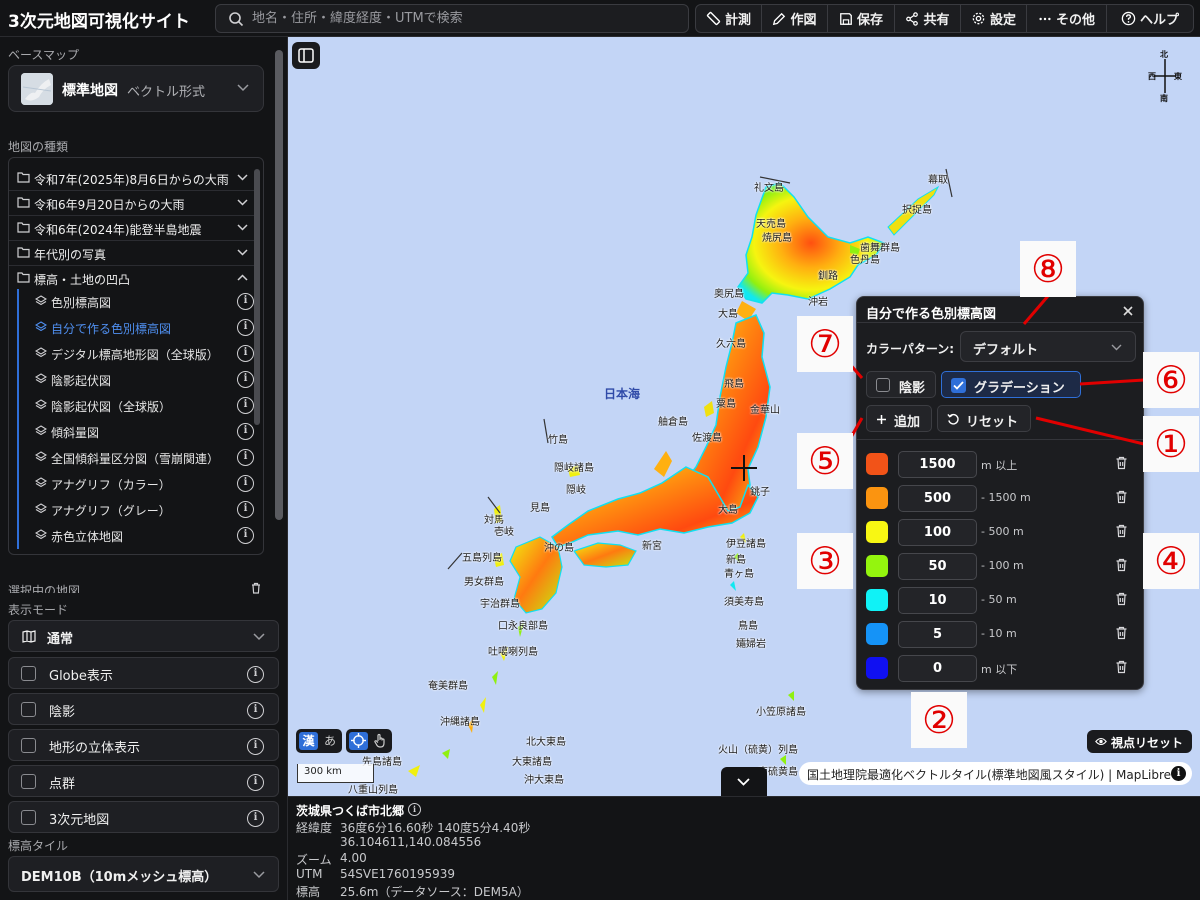 This screenshot has width=1200, height=900. What do you see at coordinates (330, 740) in the screenshot?
I see `ime-kana: あ` at bounding box center [330, 740].